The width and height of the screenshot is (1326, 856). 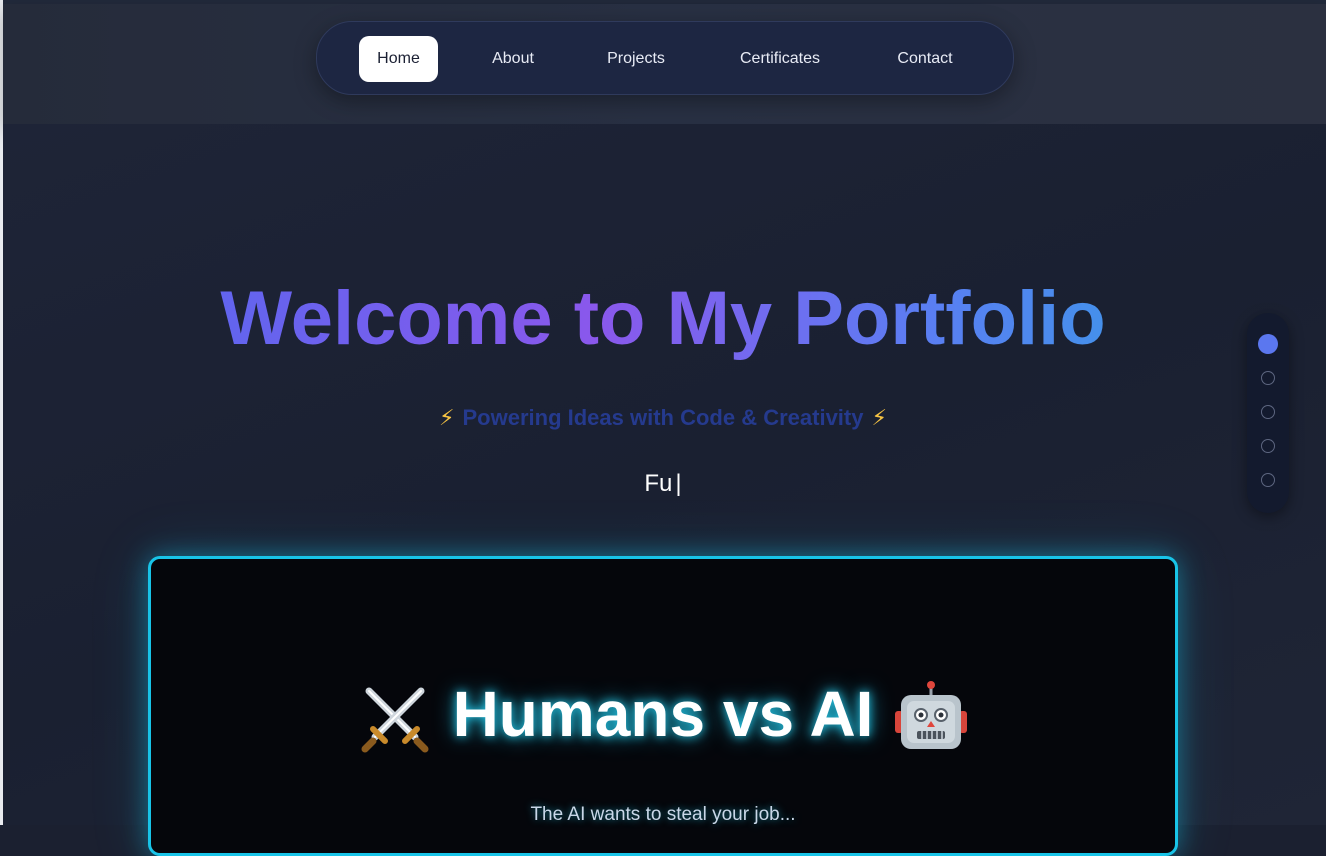 What do you see at coordinates (395, 720) in the screenshot?
I see `crossed-swords-icon` at bounding box center [395, 720].